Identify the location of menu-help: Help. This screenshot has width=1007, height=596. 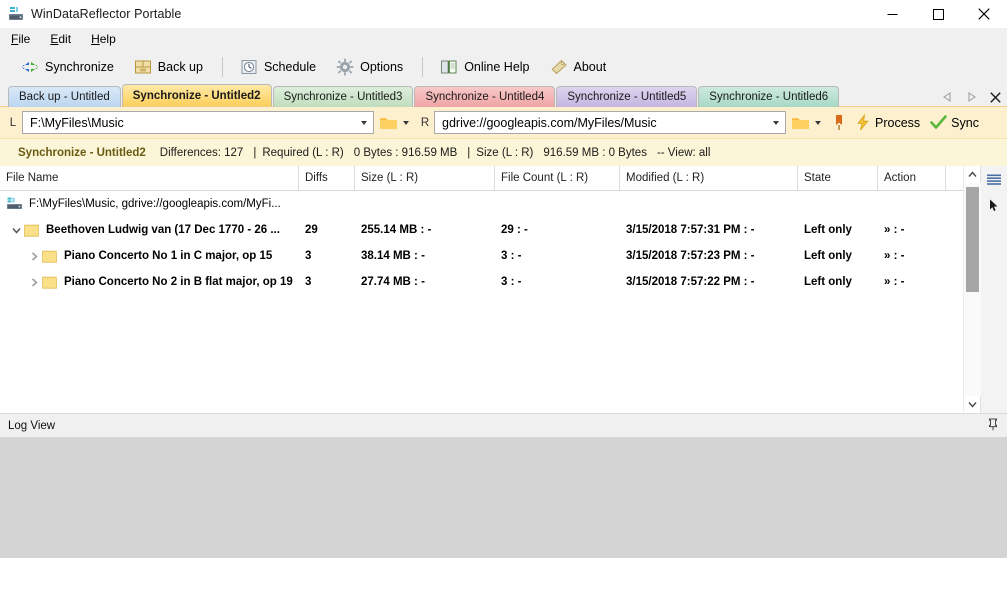
(107, 39).